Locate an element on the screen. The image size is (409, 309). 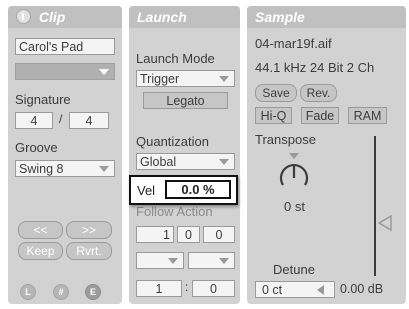
ram-button: RAM is located at coordinates (367, 115).